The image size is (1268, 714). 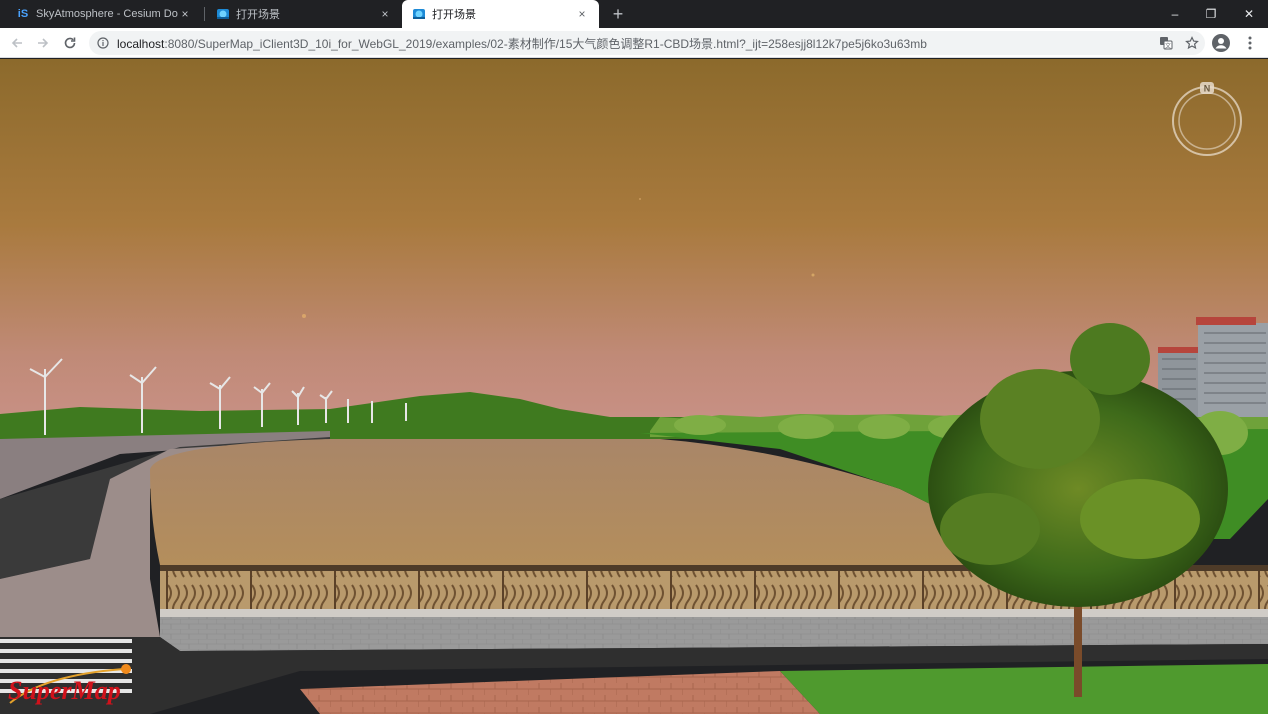 What do you see at coordinates (1250, 43) in the screenshot?
I see `browser-menu-icon` at bounding box center [1250, 43].